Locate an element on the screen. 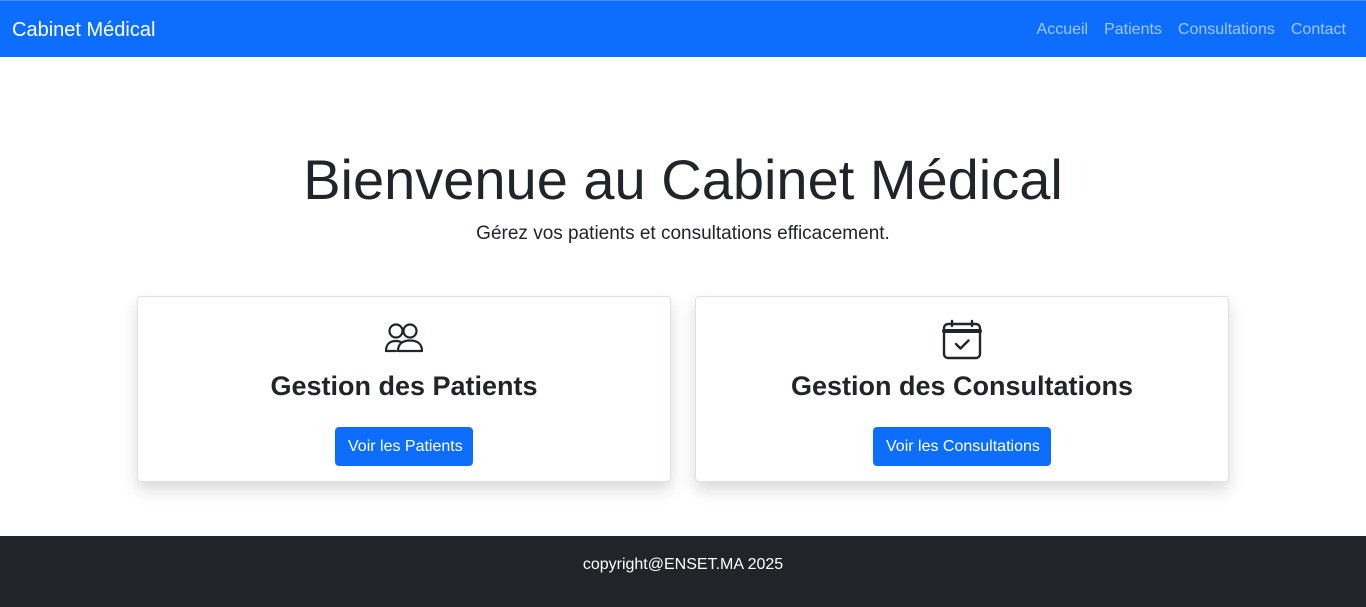 The width and height of the screenshot is (1366, 607). hero-title: Bienvenue au Cabinet Médical is located at coordinates (683, 179).